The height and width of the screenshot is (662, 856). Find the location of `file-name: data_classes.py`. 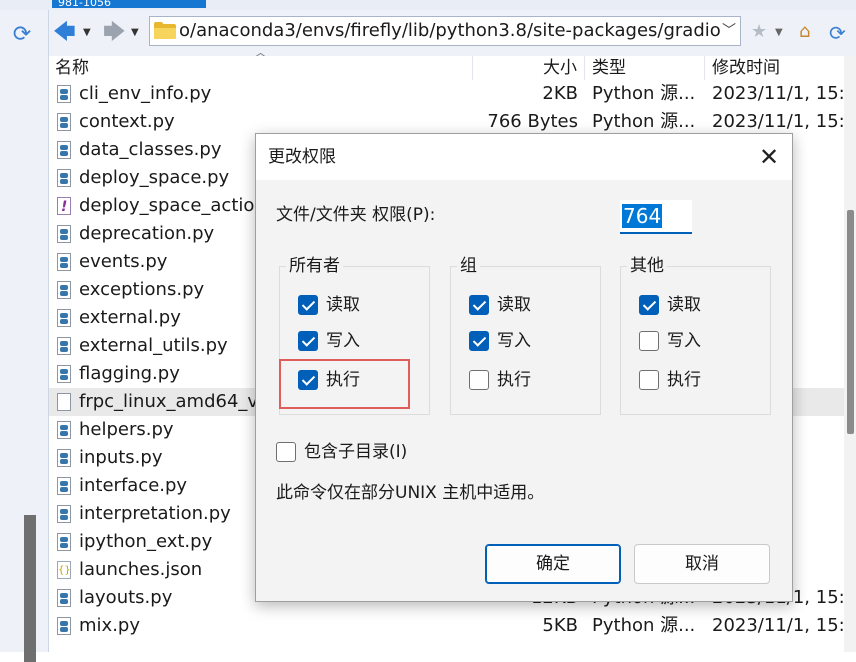

file-name: data_classes.py is located at coordinates (150, 149).